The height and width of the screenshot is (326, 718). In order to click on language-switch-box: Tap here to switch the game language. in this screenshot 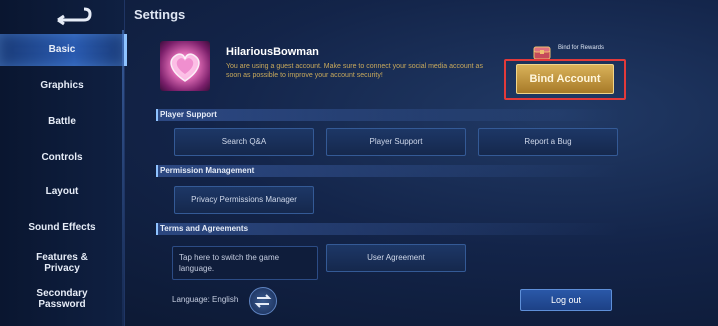, I will do `click(245, 263)`.